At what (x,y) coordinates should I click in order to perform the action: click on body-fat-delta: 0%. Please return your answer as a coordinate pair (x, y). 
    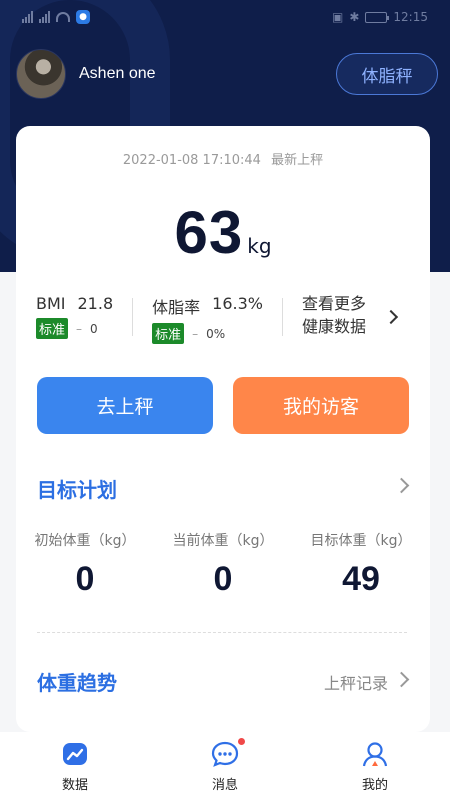
    Looking at the image, I should click on (216, 333).